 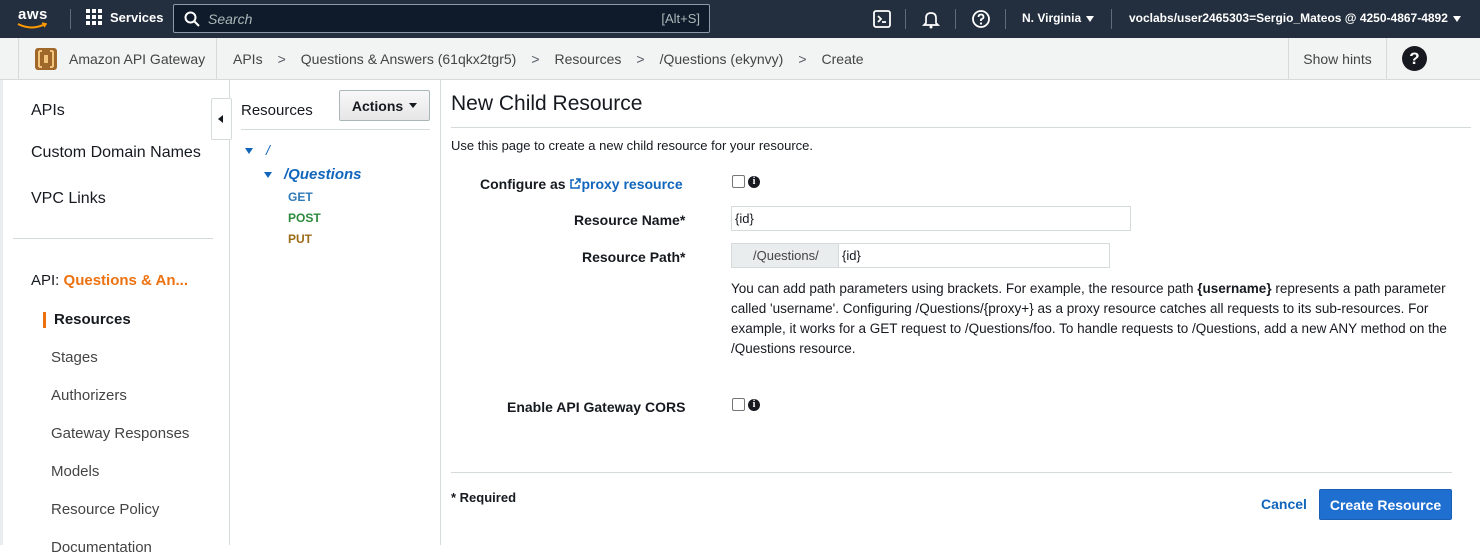 What do you see at coordinates (248, 59) in the screenshot?
I see `breadcrumb-apis: APIs` at bounding box center [248, 59].